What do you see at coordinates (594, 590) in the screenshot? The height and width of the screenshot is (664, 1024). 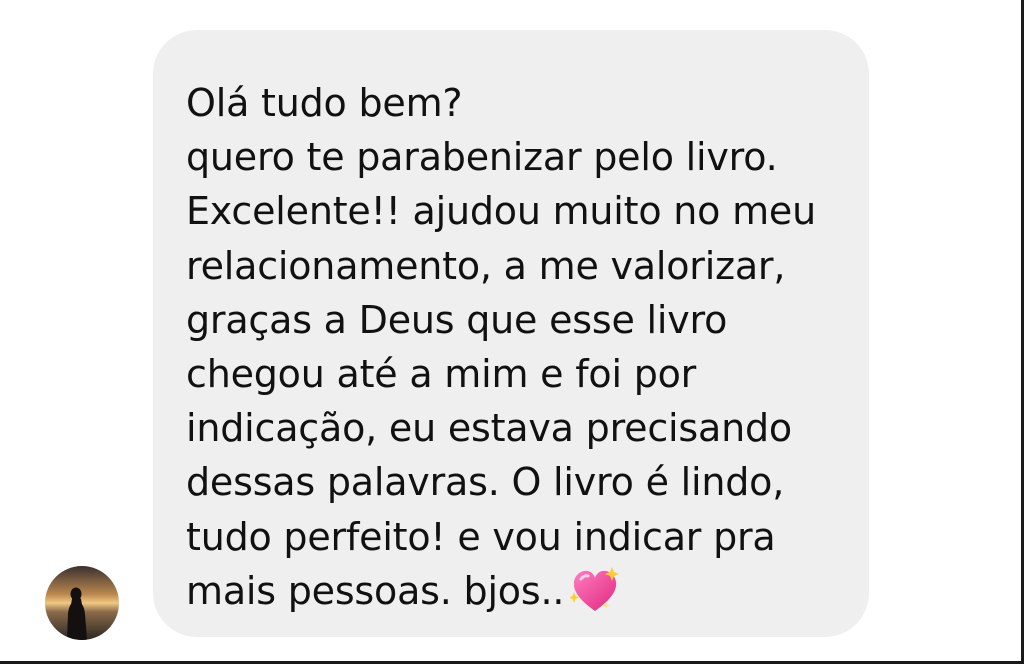 I see `sparkling-heart-icon` at bounding box center [594, 590].